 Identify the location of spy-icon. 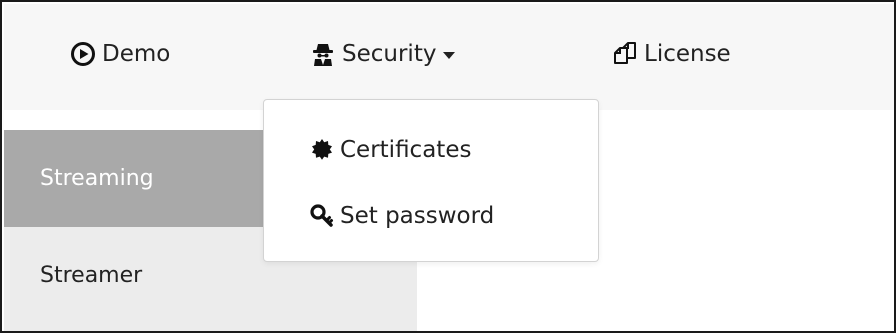
(323, 54).